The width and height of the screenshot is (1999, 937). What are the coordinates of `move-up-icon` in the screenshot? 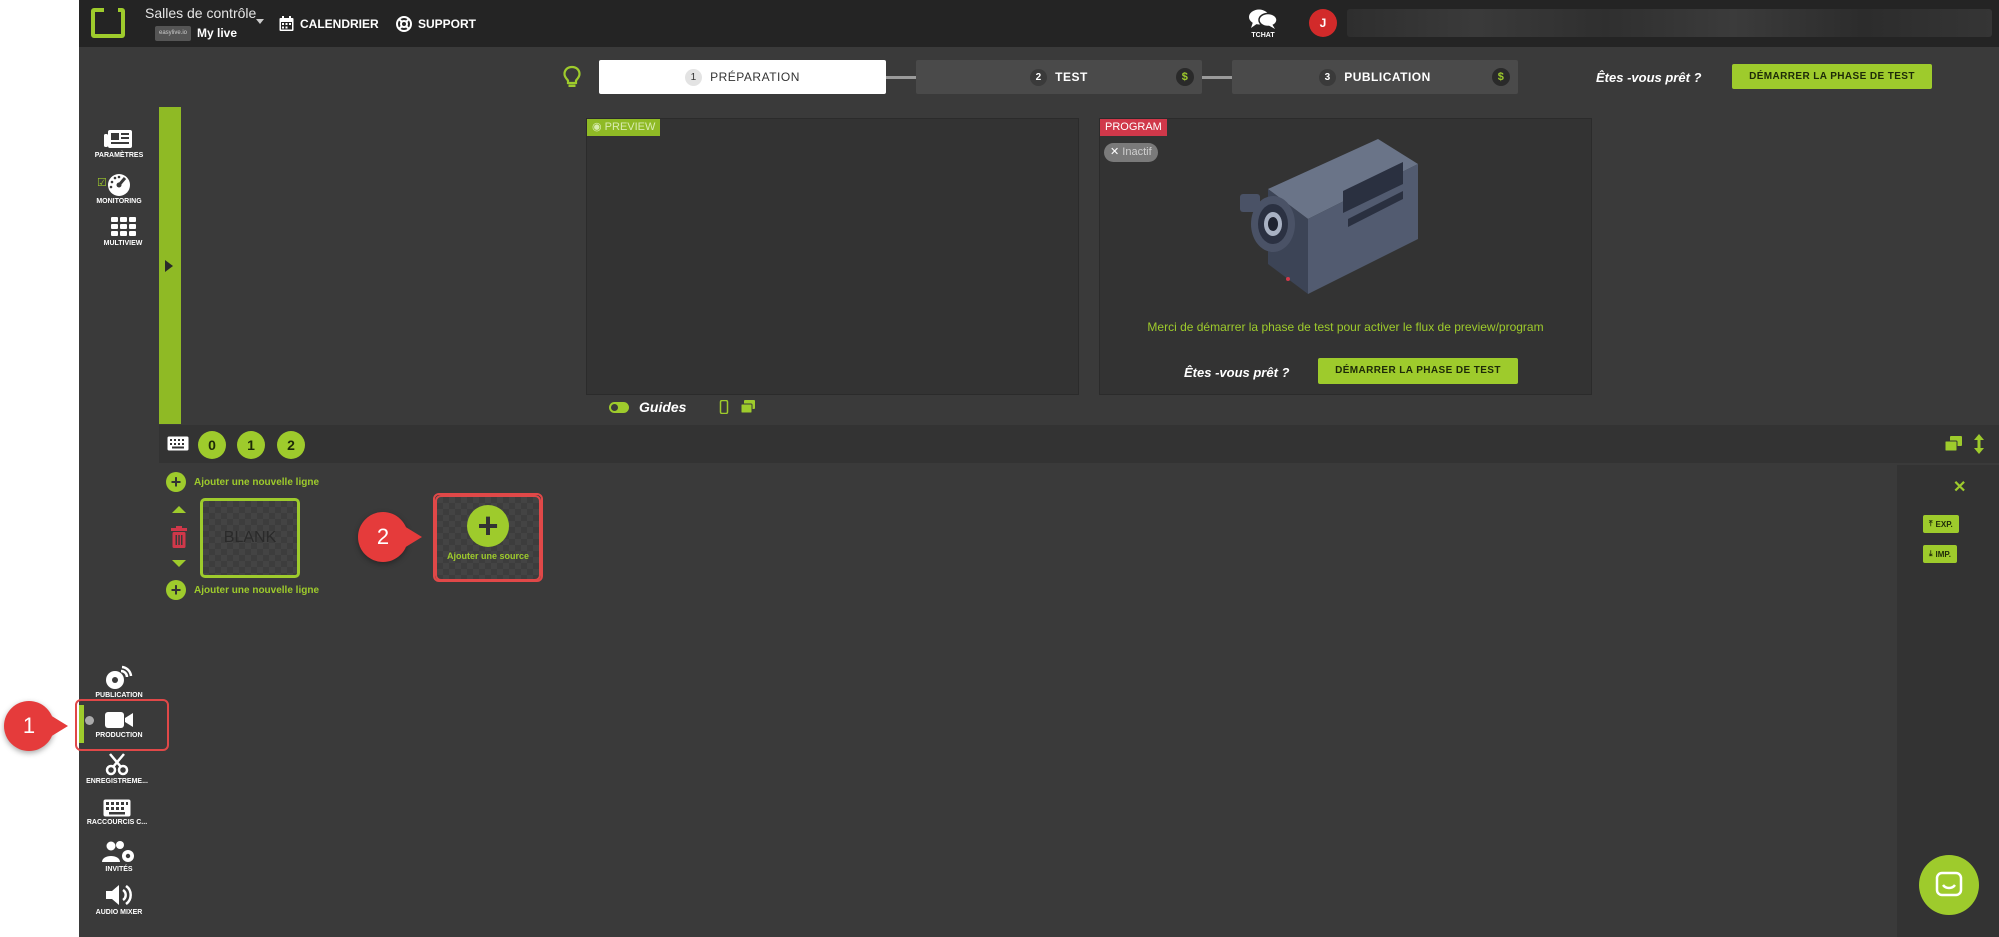 It's located at (179, 509).